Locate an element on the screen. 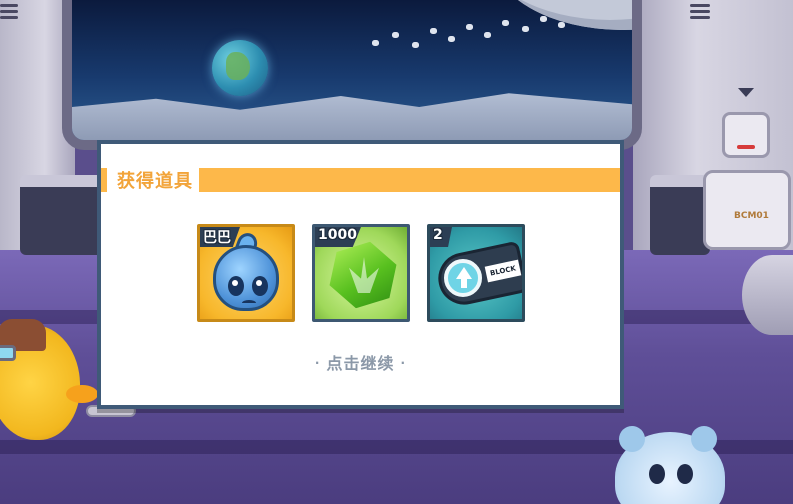 The image size is (793, 504). reward-count: 1000 is located at coordinates (337, 235).